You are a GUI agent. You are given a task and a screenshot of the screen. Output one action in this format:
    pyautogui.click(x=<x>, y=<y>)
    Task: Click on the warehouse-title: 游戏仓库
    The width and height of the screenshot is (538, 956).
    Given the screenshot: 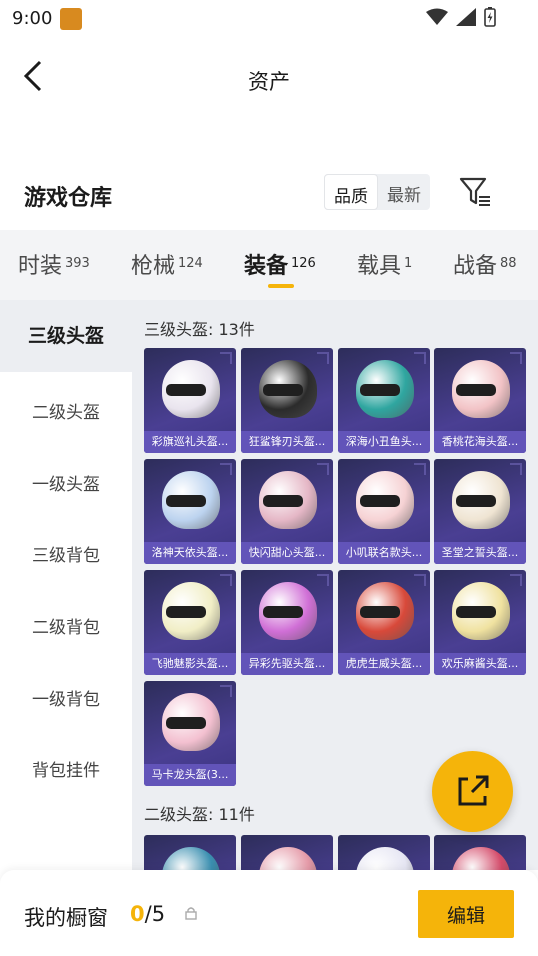 What is the action you would take?
    pyautogui.click(x=68, y=198)
    